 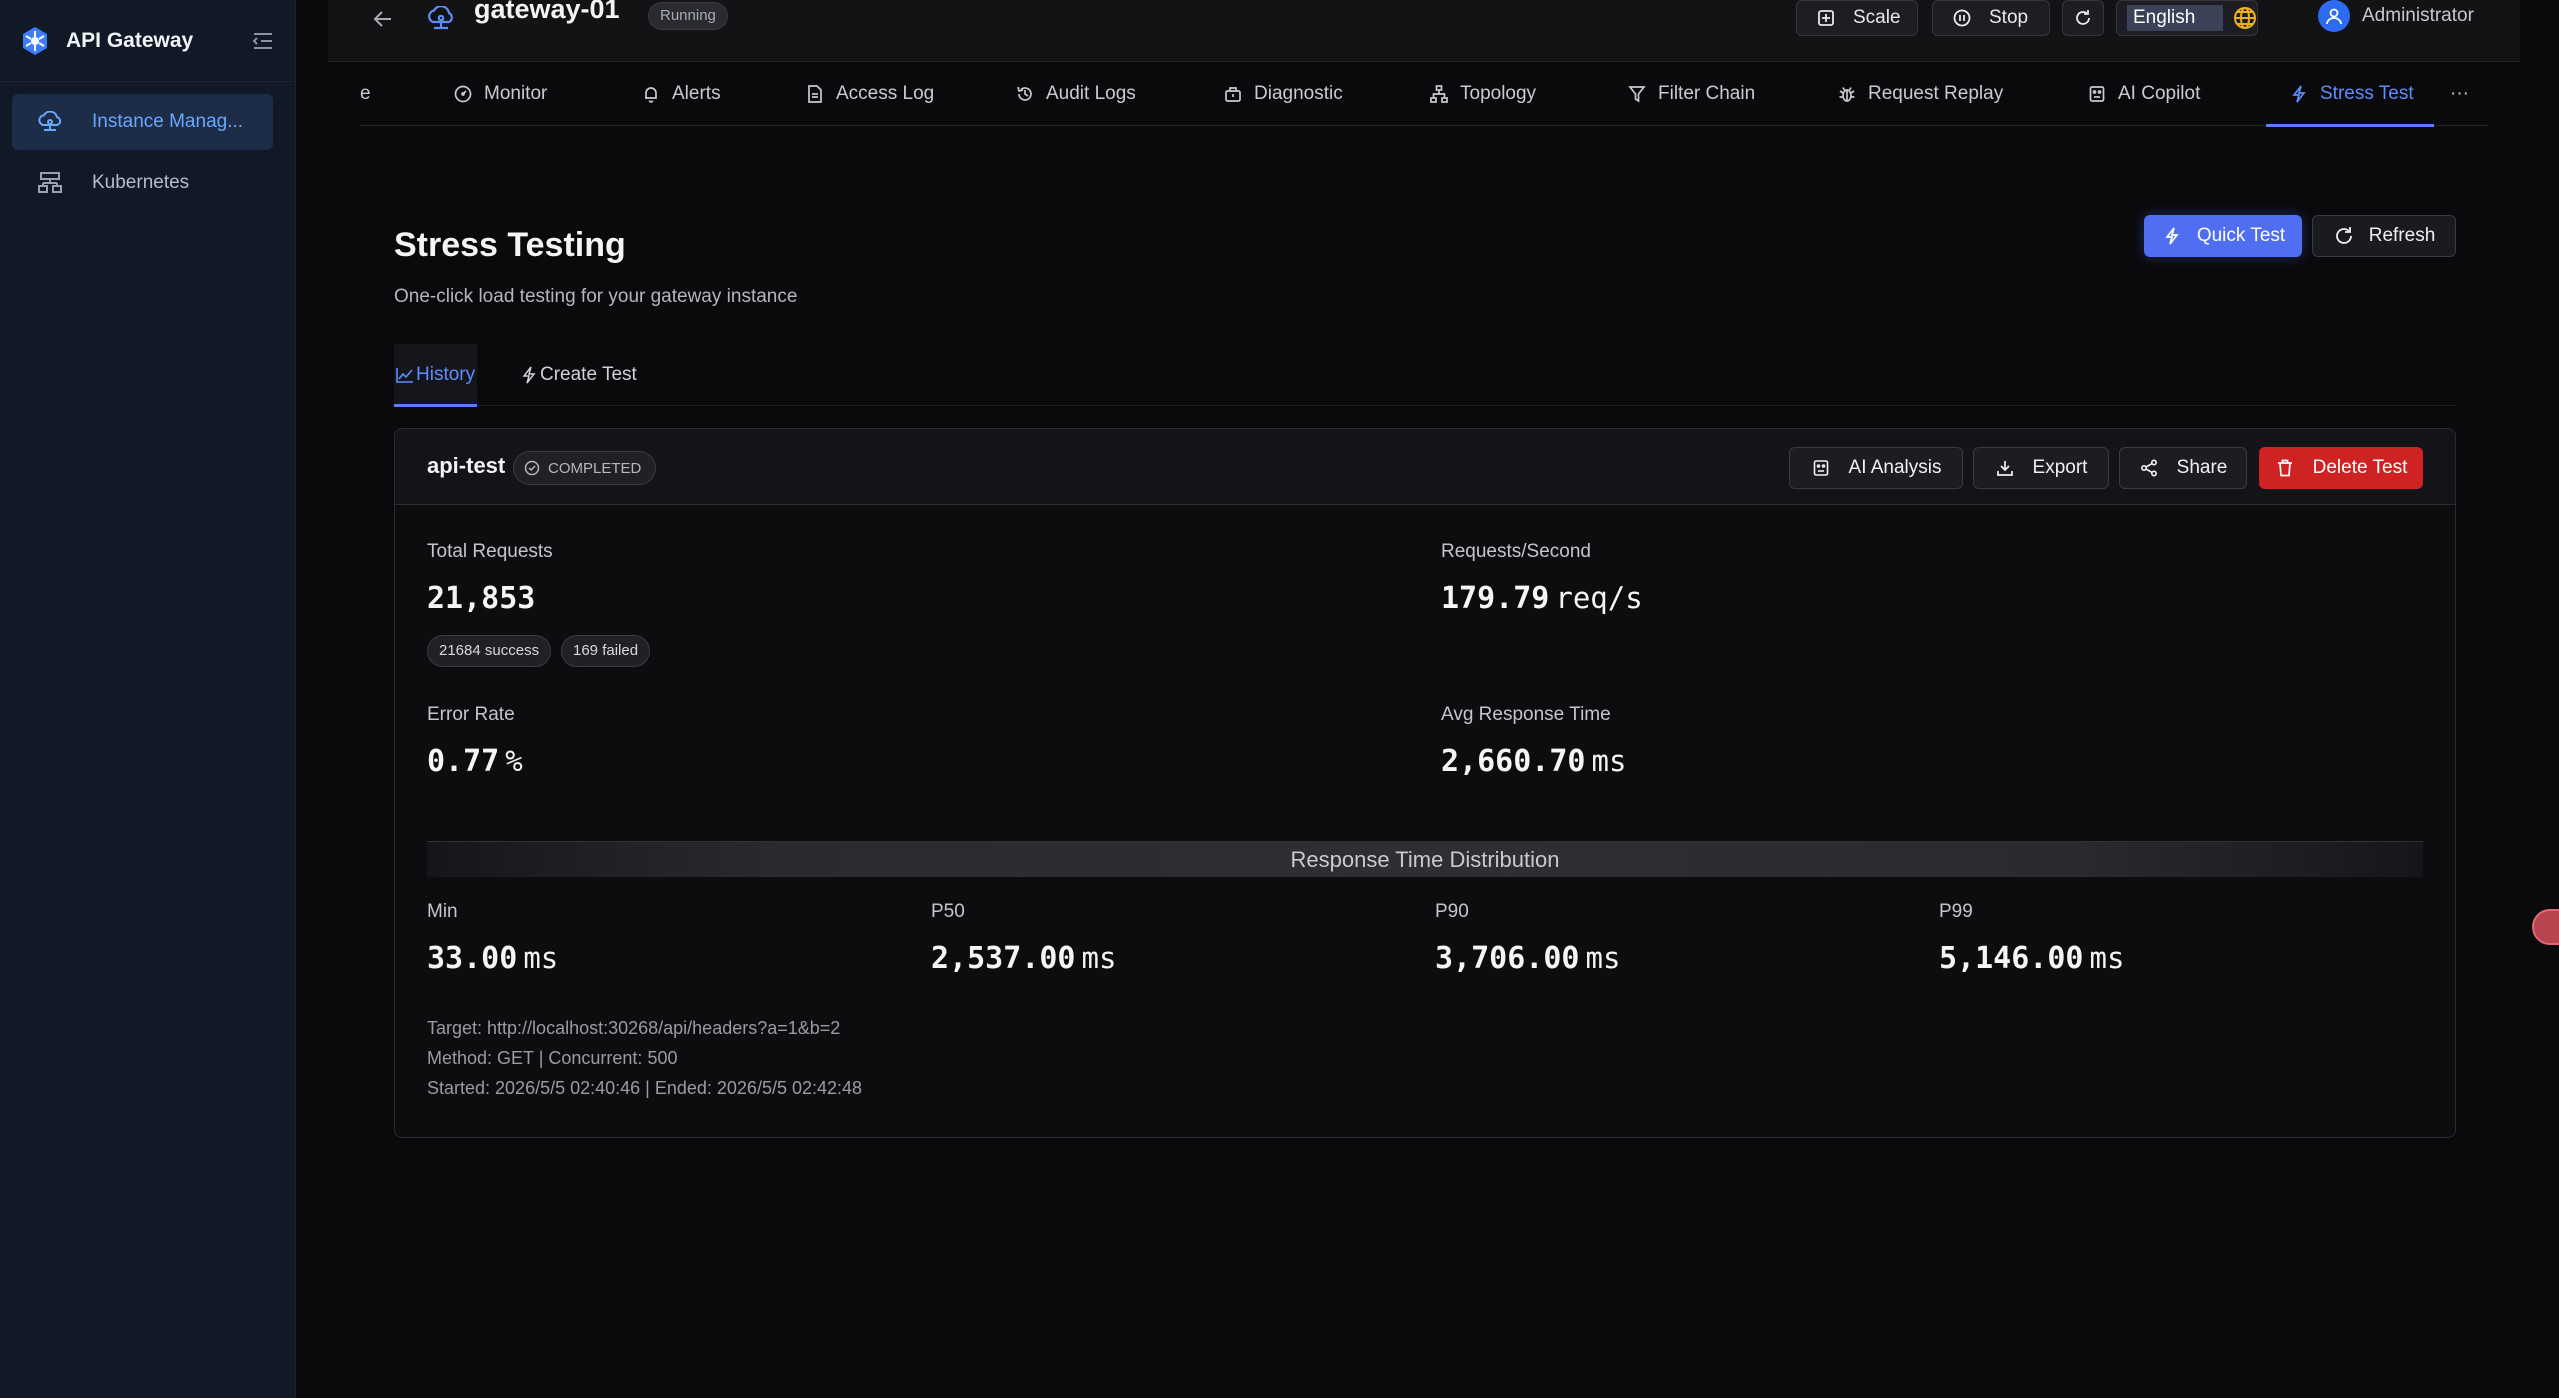 I want to click on ai-analysis-button: AI Analysis, so click(x=1876, y=468).